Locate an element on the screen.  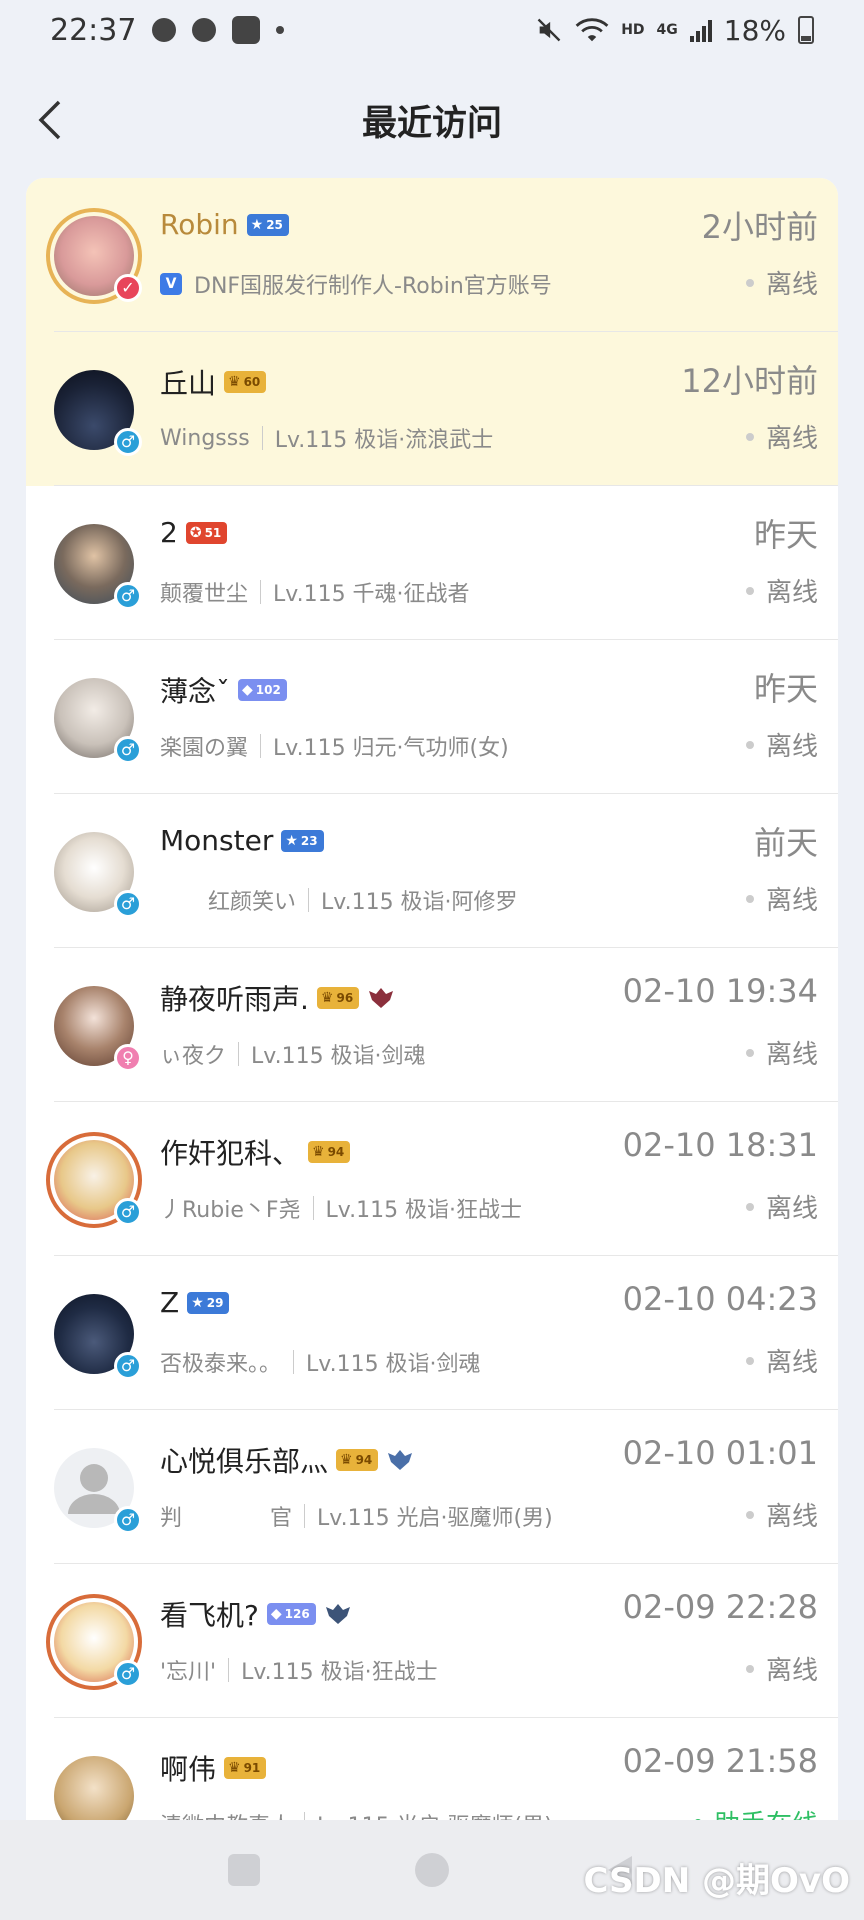
wifi-icon is located at coordinates (592, 30).